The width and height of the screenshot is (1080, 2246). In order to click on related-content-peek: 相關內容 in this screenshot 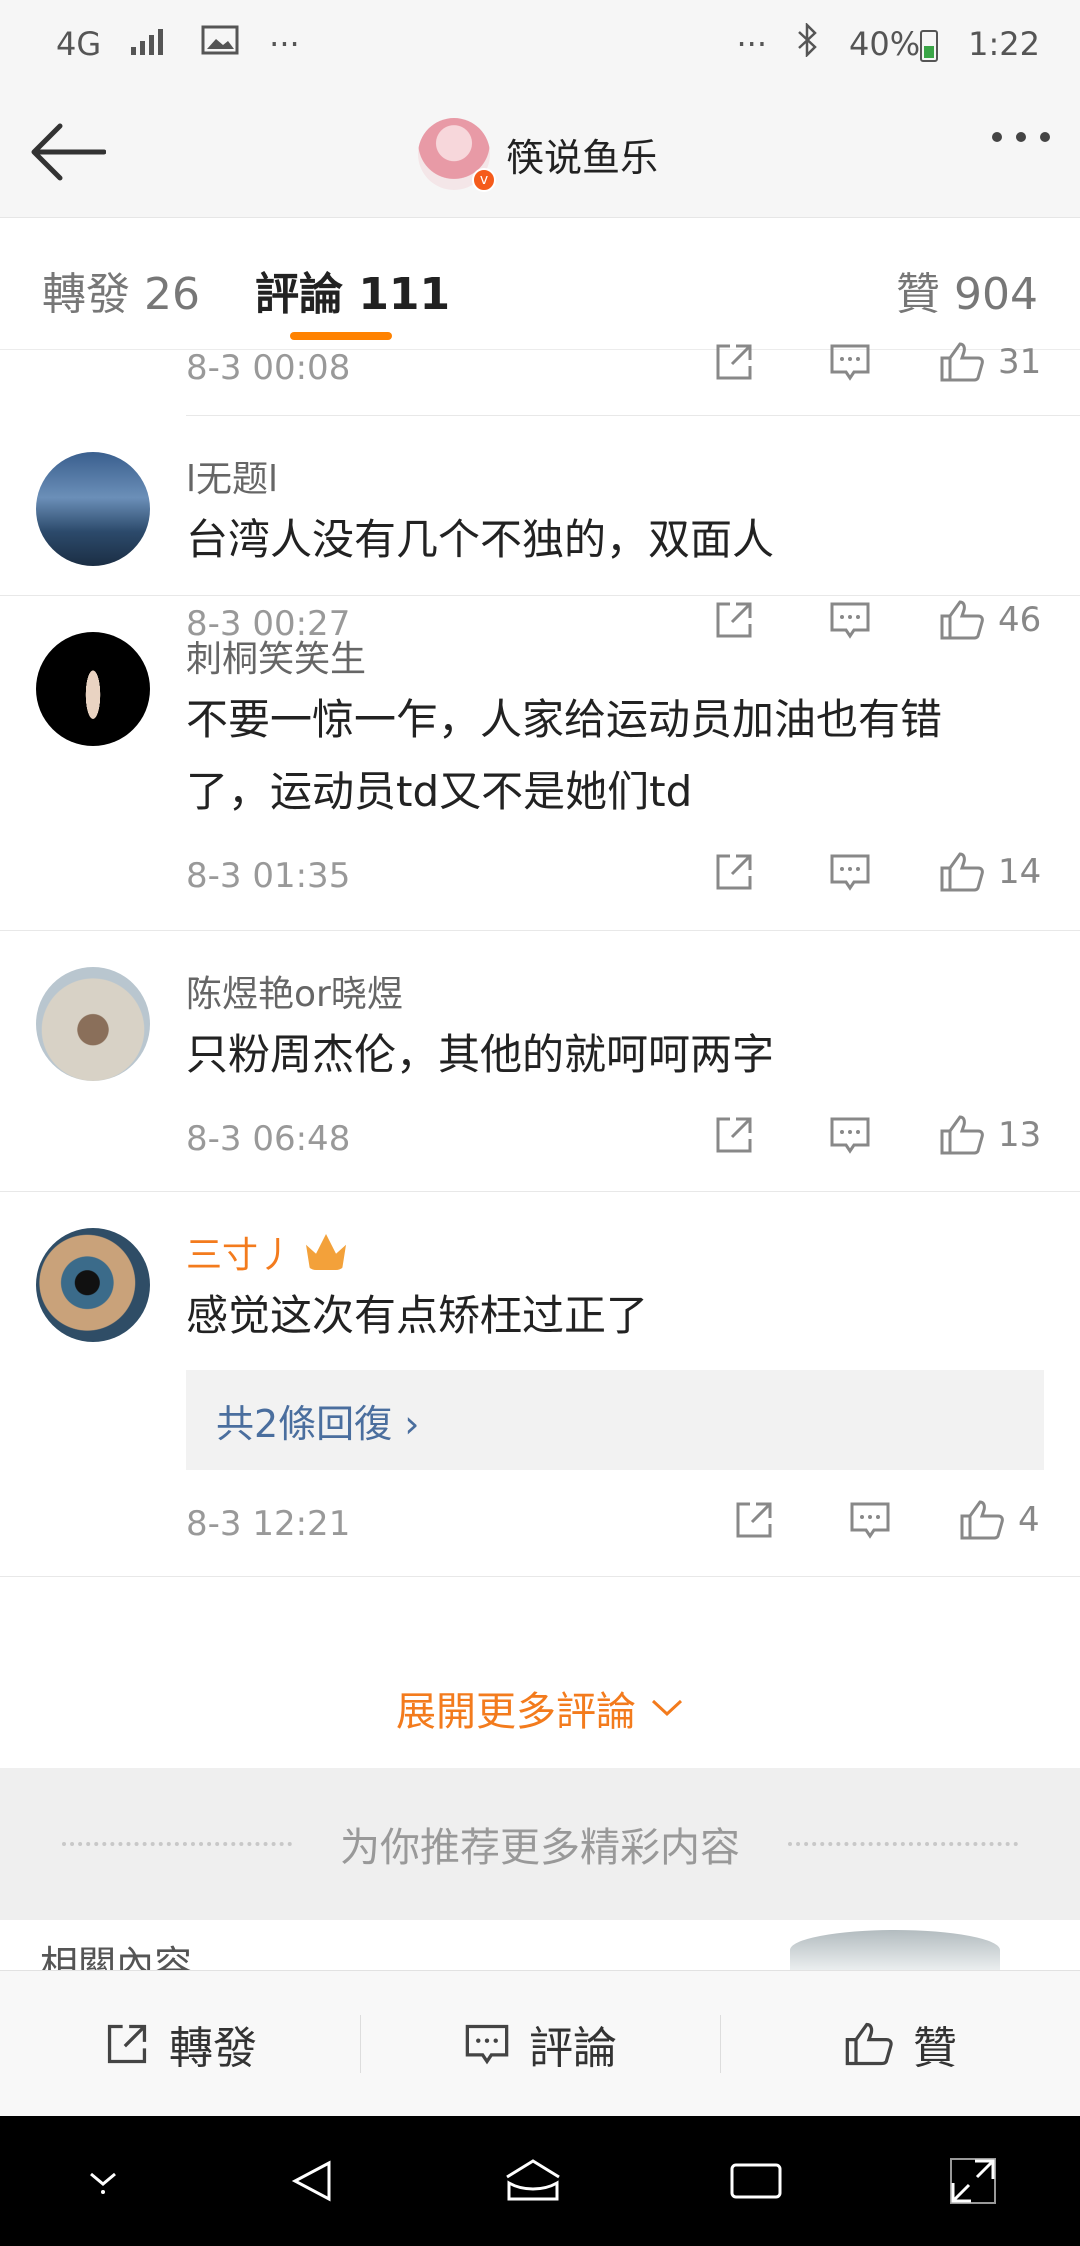, I will do `click(540, 1945)`.